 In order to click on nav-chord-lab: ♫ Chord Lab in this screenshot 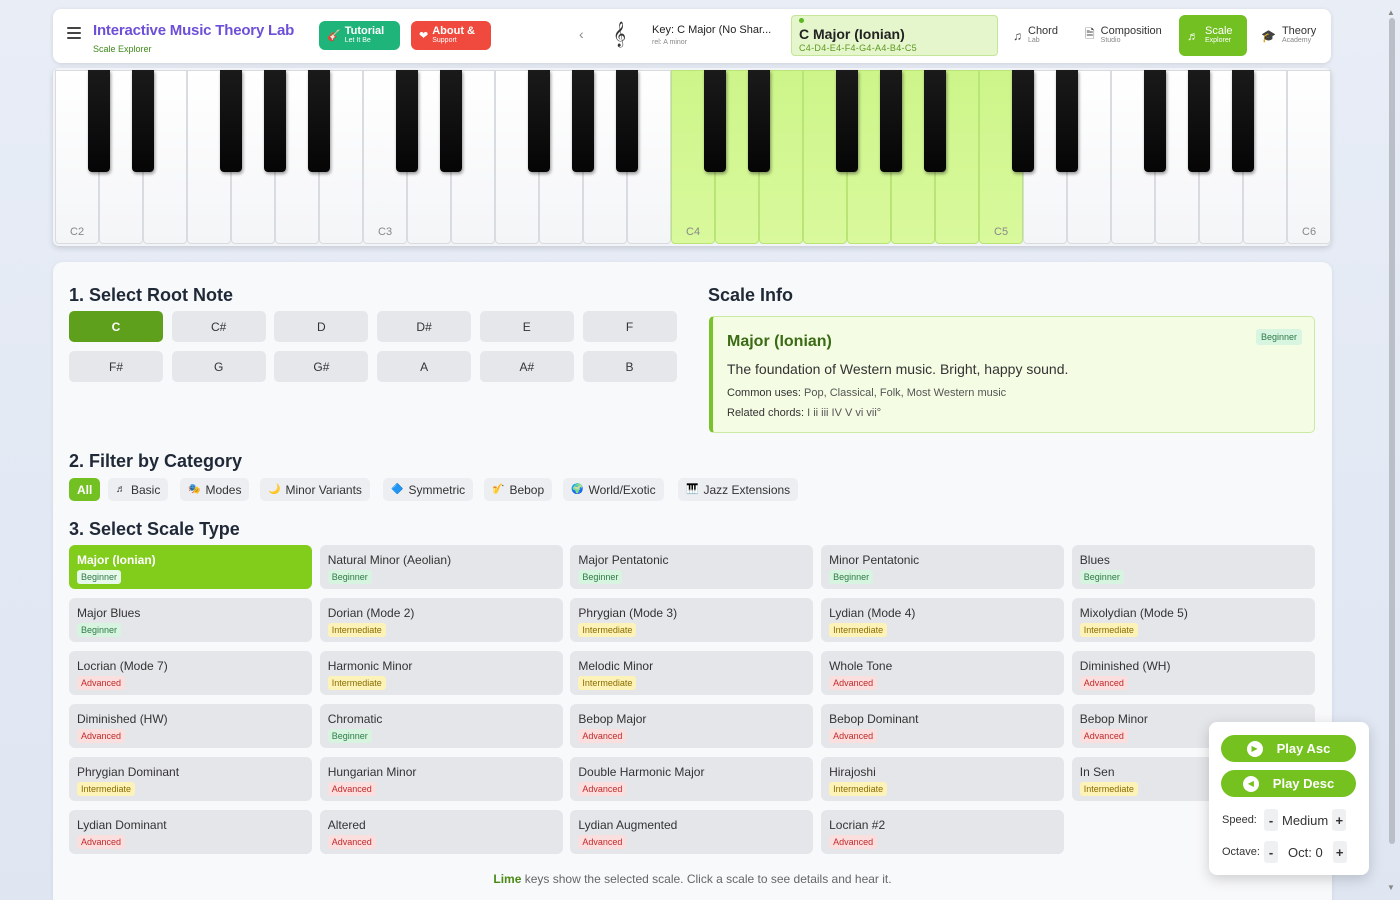, I will do `click(1035, 35)`.